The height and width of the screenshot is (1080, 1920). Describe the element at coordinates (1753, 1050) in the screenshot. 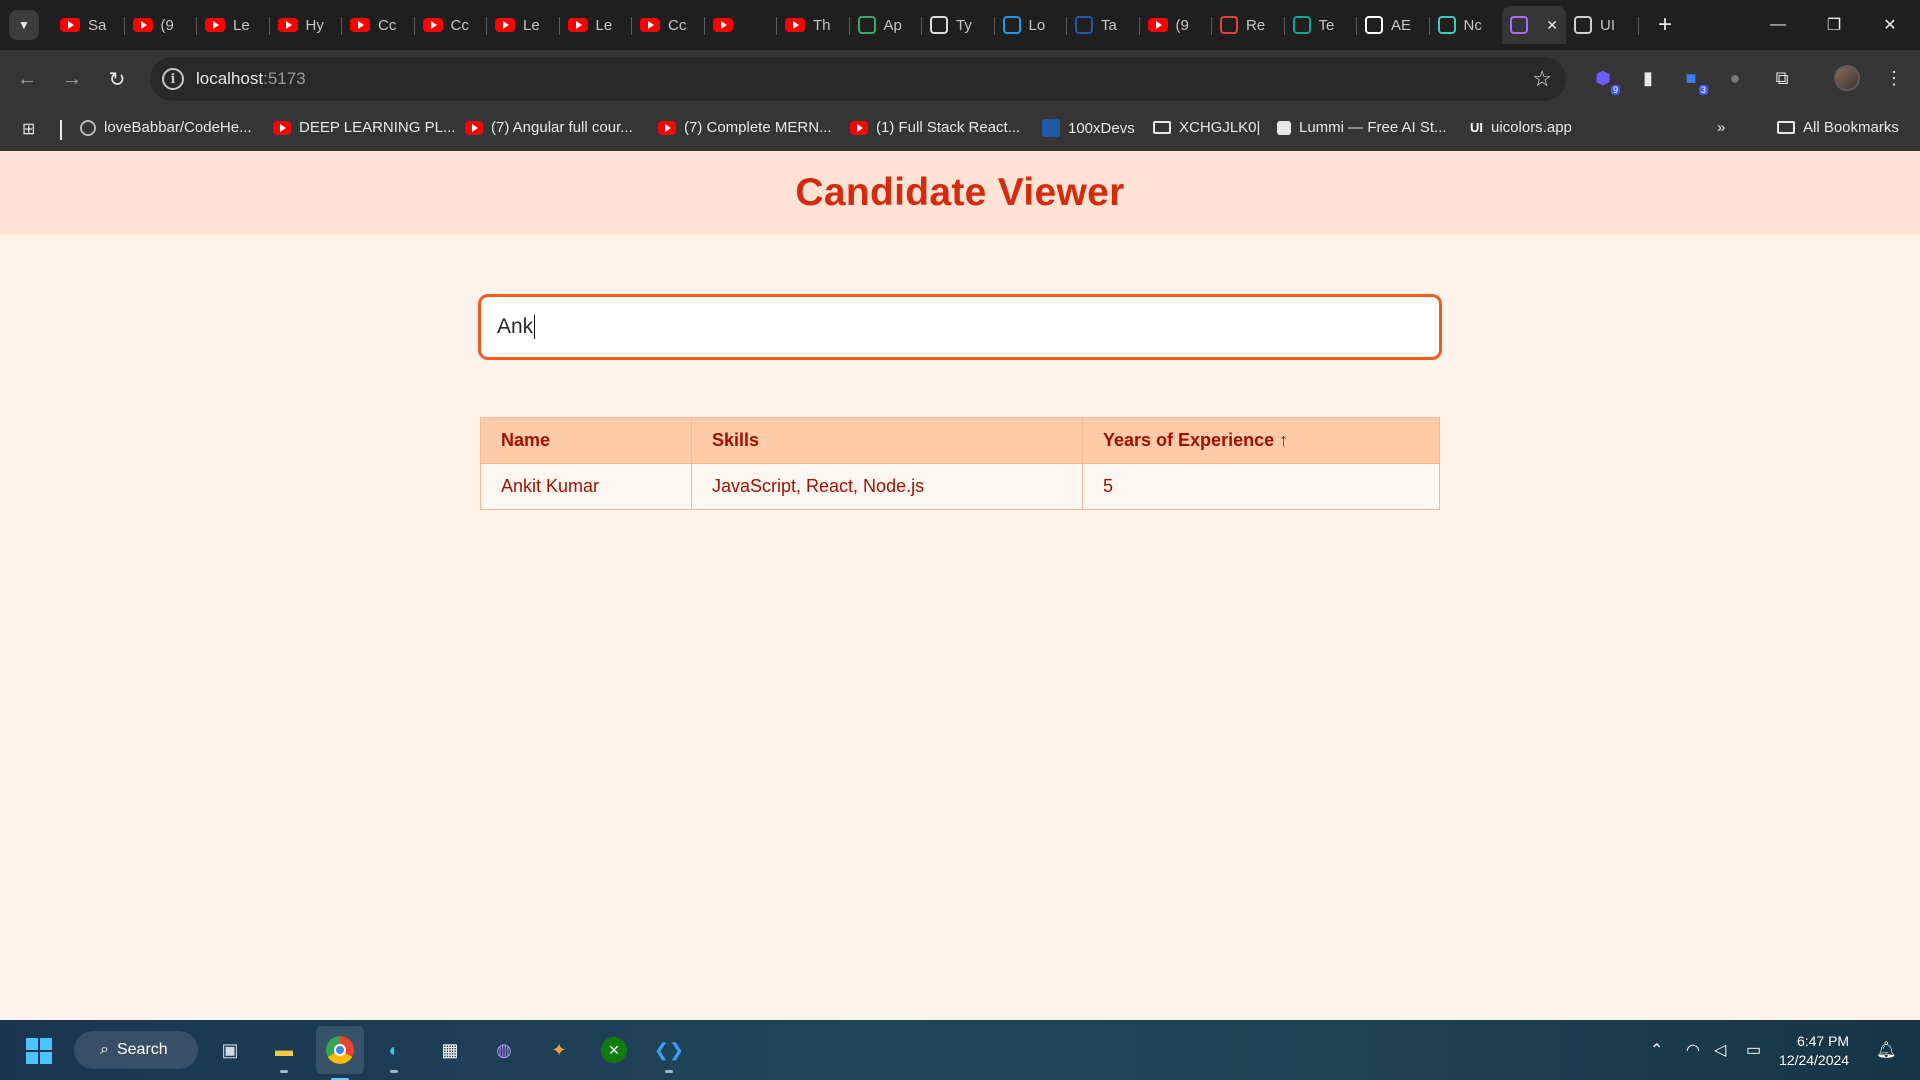

I see `battery-icon: ▭` at that location.